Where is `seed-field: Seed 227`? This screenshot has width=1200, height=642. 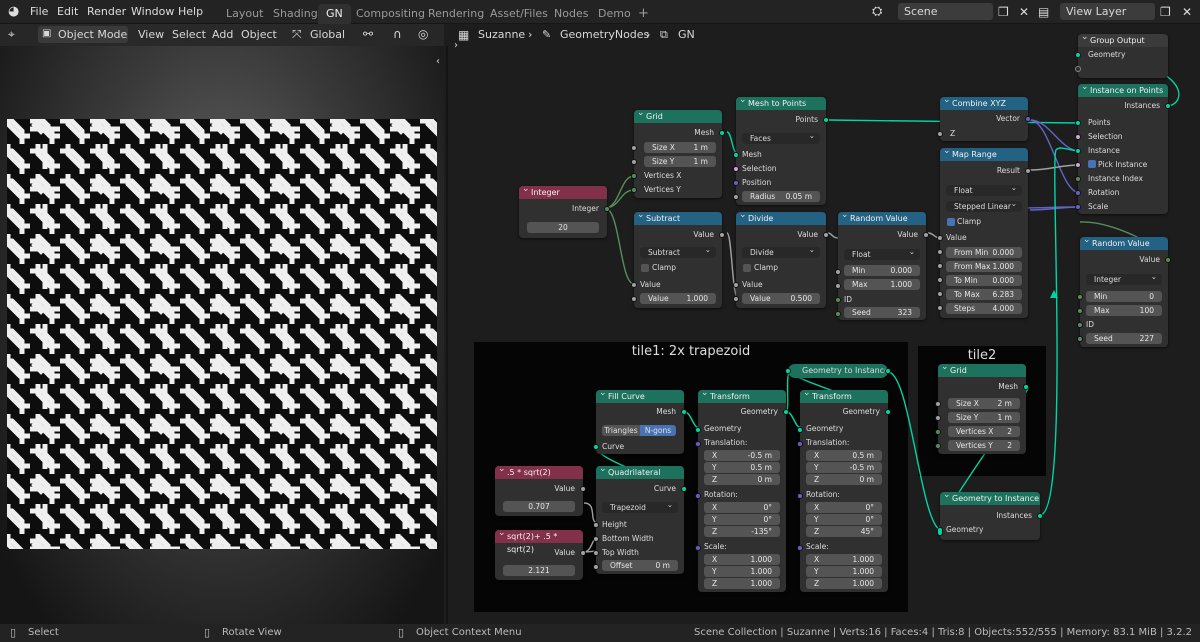
seed-field: Seed 227 is located at coordinates (1124, 338).